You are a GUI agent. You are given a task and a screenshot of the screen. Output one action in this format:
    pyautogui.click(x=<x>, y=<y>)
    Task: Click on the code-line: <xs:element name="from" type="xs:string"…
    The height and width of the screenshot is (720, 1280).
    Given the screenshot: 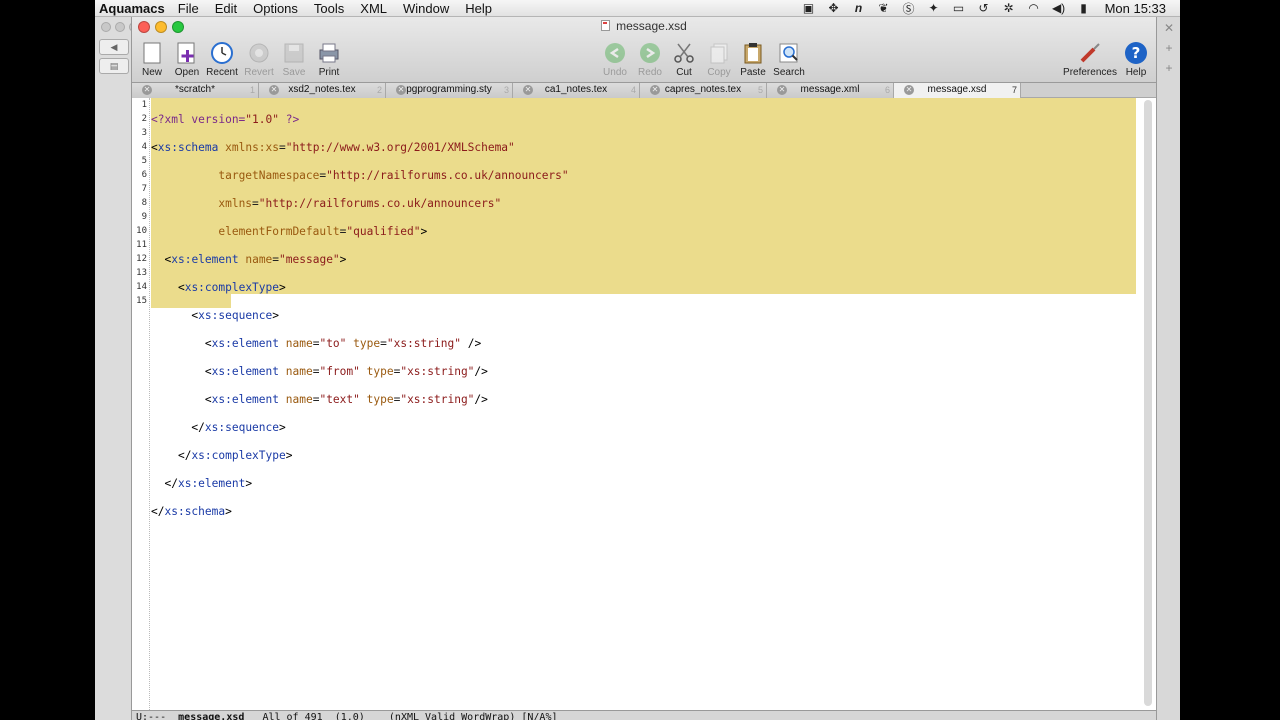 What is the action you would take?
    pyautogui.click(x=346, y=371)
    